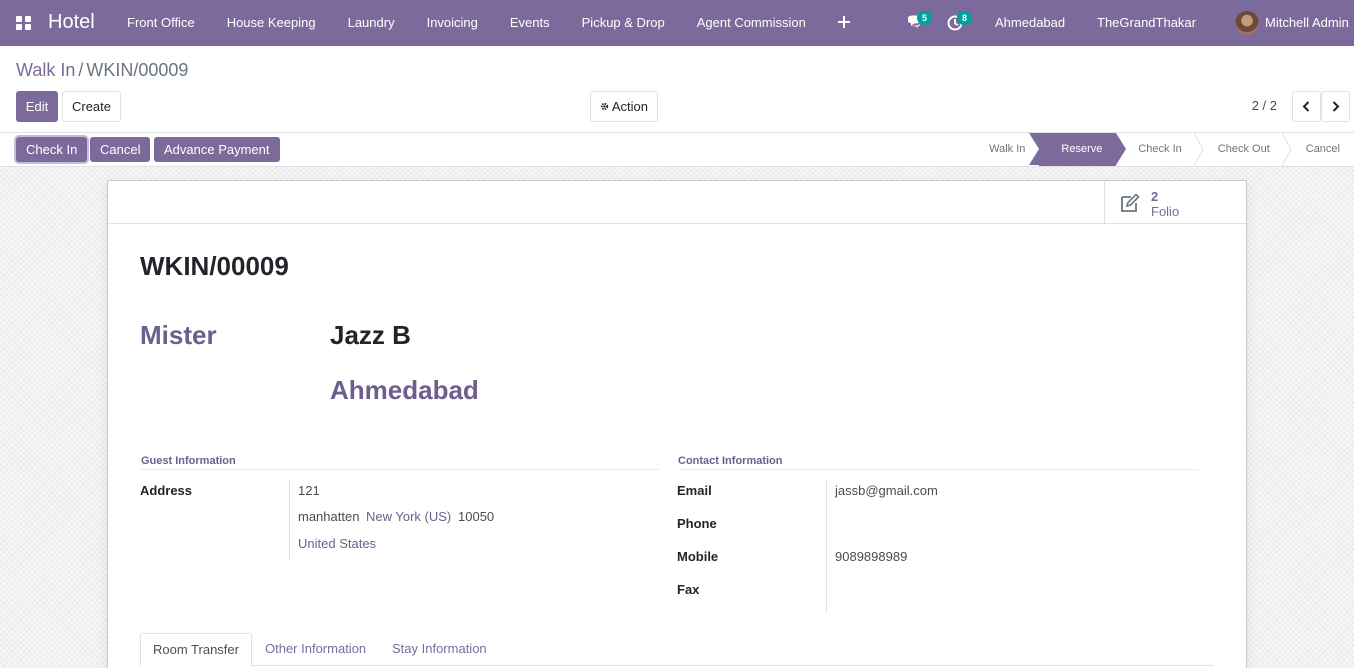 Image resolution: width=1354 pixels, height=668 pixels. Describe the element at coordinates (24, 23) in the screenshot. I see `apps-menu-icon` at that location.